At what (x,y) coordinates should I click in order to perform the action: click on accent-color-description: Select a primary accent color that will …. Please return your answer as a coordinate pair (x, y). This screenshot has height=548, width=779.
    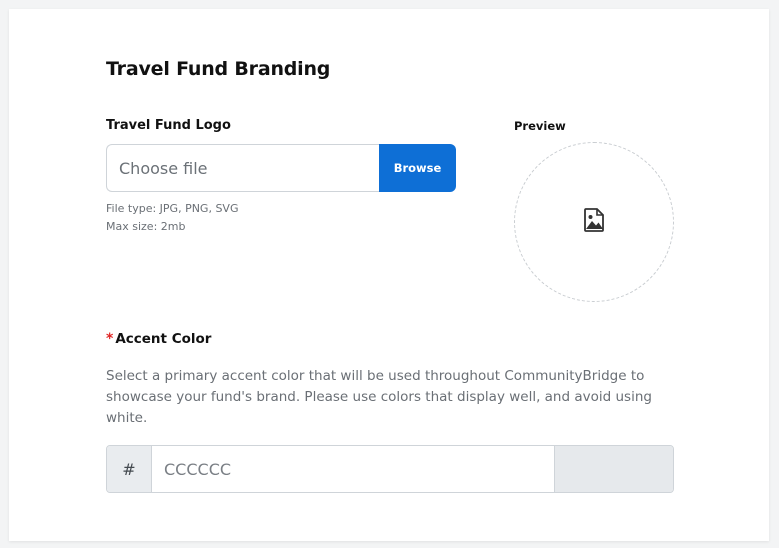
    Looking at the image, I should click on (379, 397).